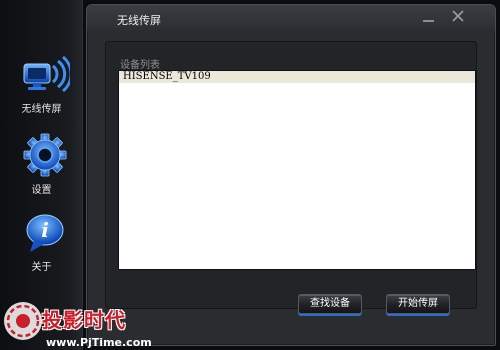 The height and width of the screenshot is (350, 500). What do you see at coordinates (41, 267) in the screenshot?
I see `sidebar-item-label: 关于` at bounding box center [41, 267].